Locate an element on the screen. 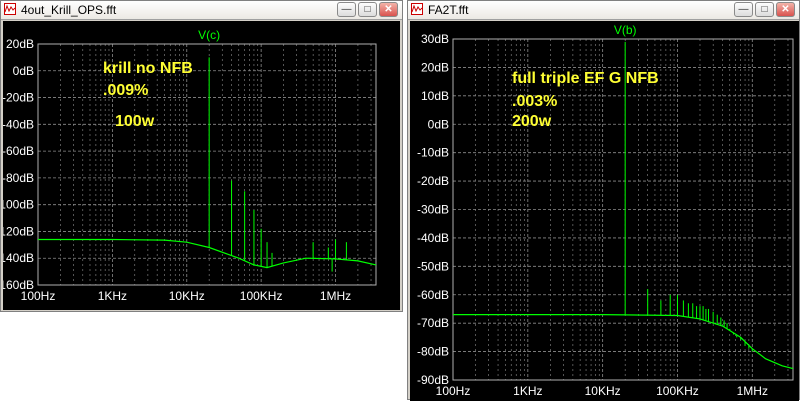  y-tick-label: -90dB is located at coordinates (433, 380).